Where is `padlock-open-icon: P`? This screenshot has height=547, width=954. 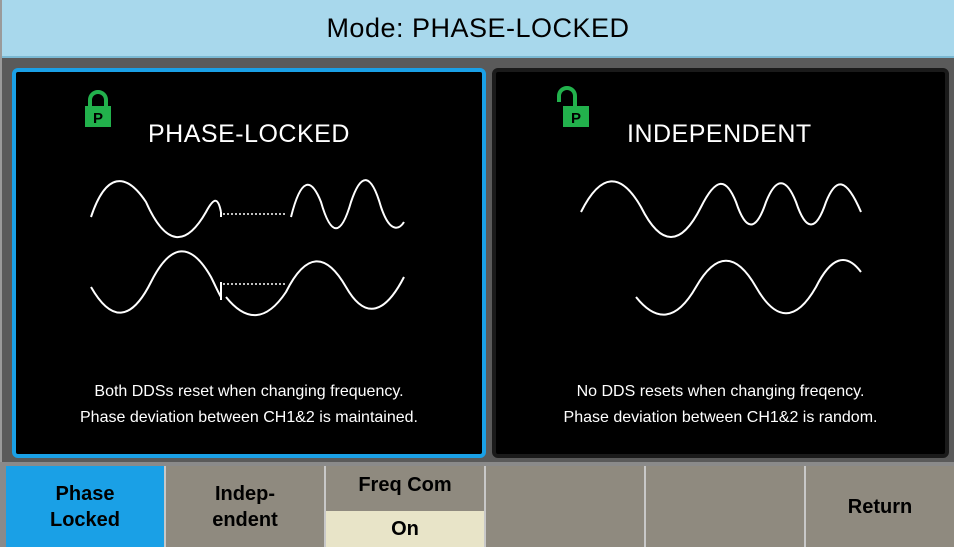 padlock-open-icon: P is located at coordinates (573, 106).